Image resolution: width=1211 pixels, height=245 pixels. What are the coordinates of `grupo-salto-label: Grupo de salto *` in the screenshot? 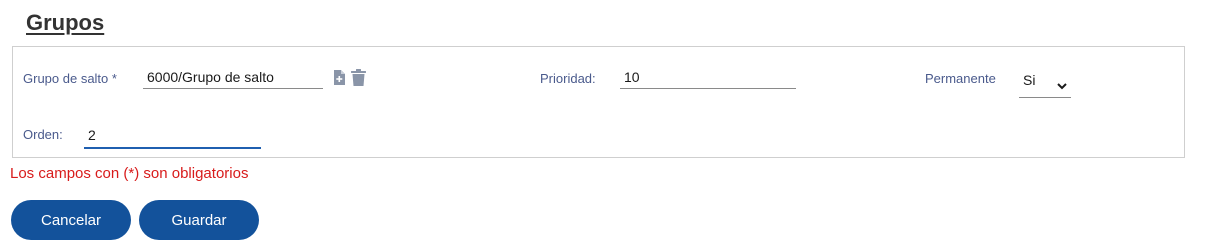 It's located at (70, 78).